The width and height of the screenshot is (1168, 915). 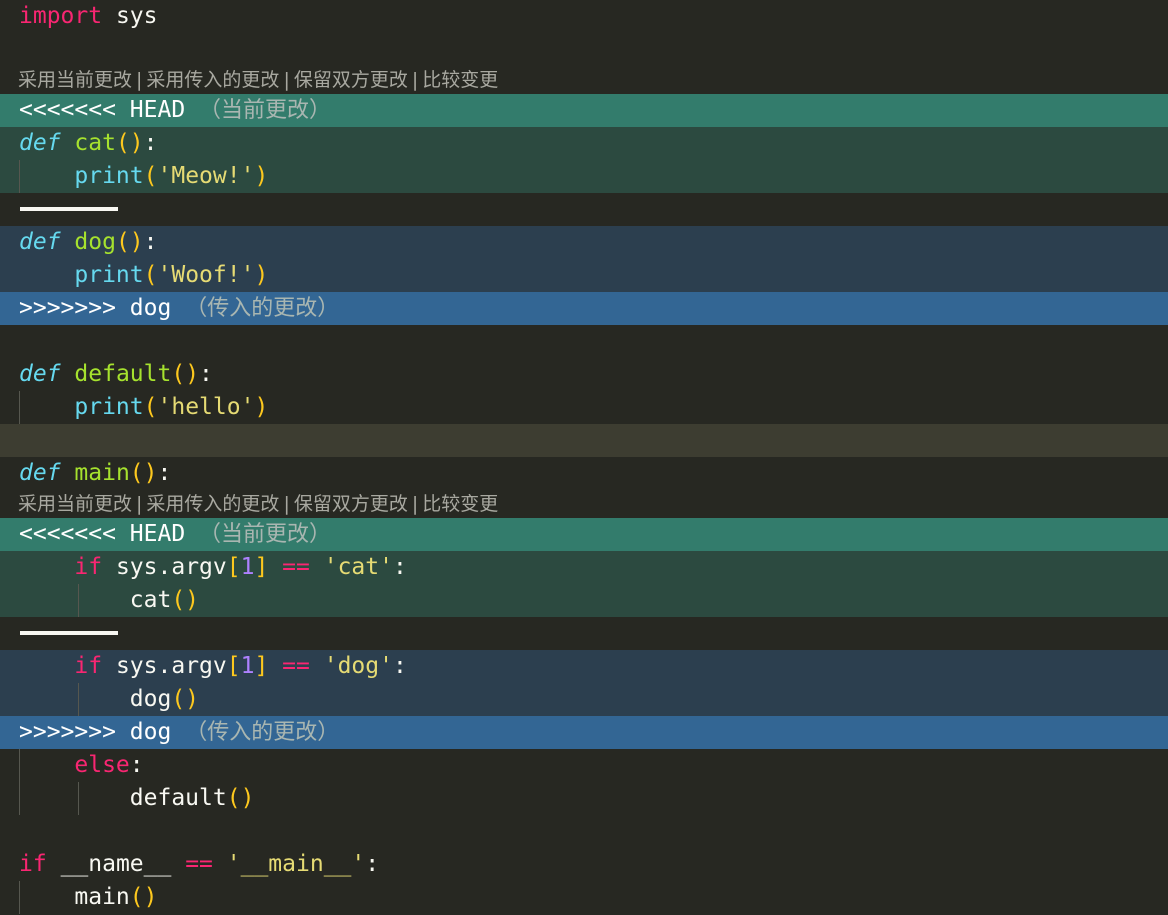 I want to click on code-line: print('Meow!'), so click(x=584, y=176).